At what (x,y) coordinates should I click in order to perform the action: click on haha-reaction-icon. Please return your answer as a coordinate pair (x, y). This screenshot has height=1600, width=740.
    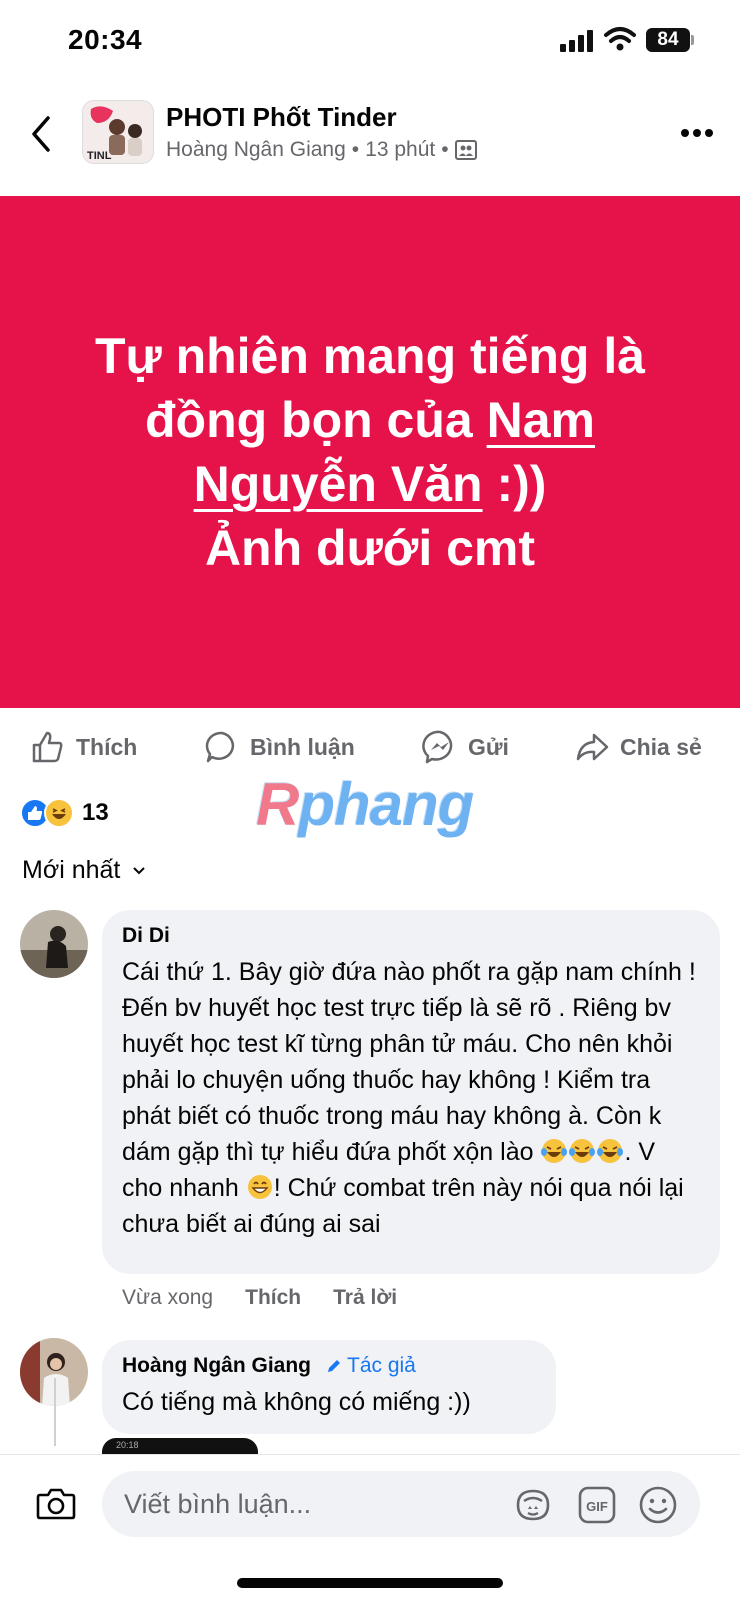
    Looking at the image, I should click on (59, 813).